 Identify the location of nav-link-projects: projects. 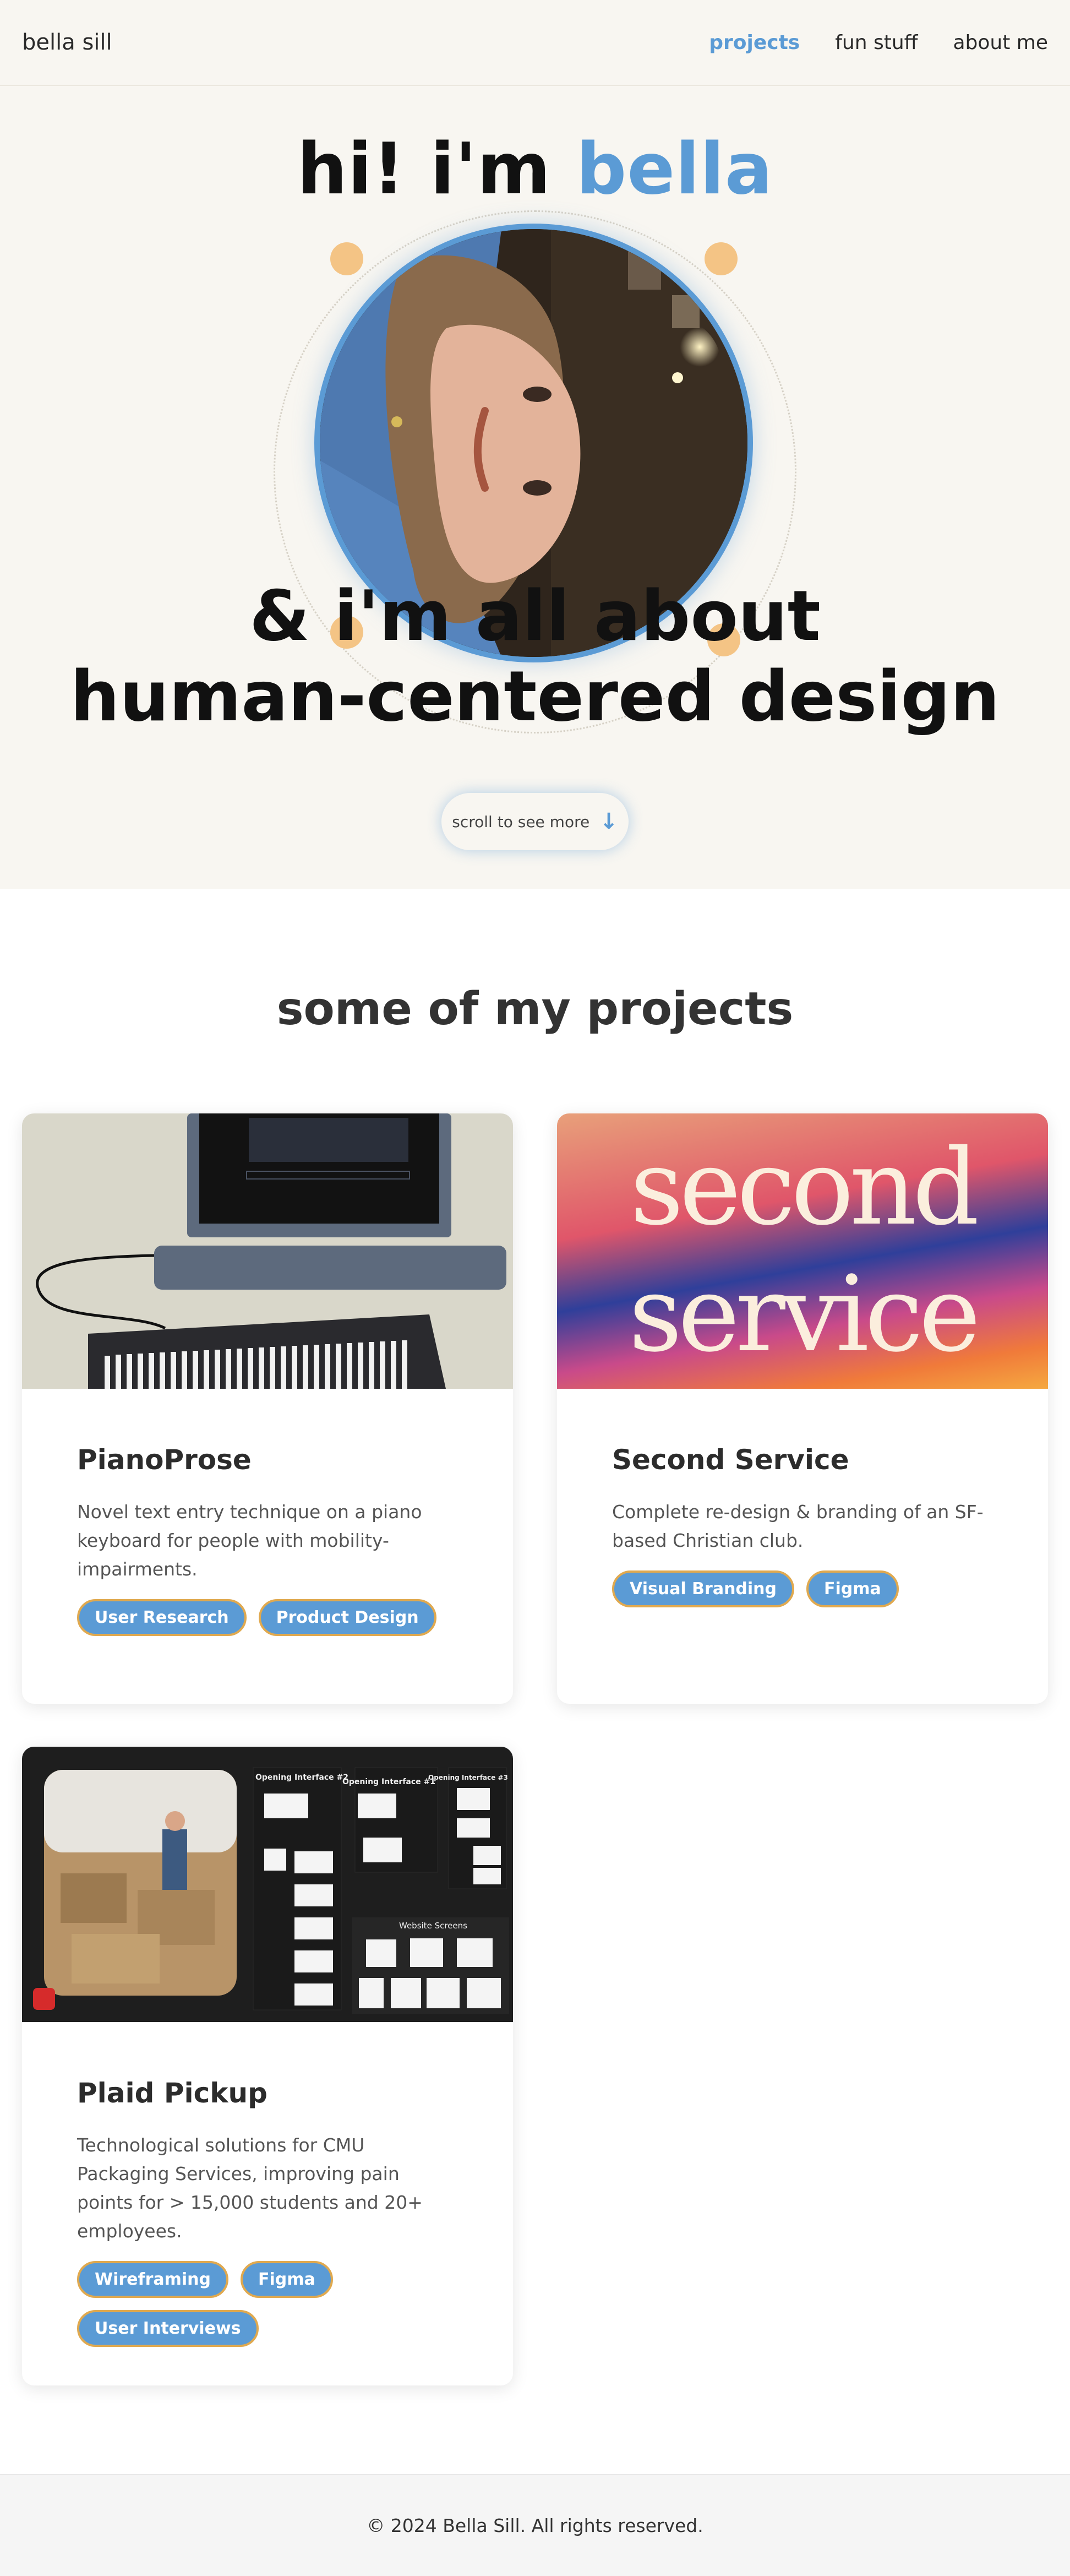
(754, 43).